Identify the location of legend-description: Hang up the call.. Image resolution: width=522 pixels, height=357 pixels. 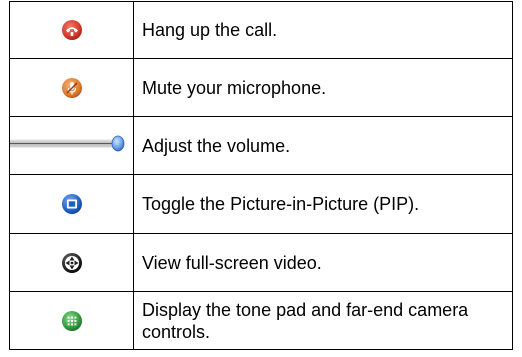
(323, 30).